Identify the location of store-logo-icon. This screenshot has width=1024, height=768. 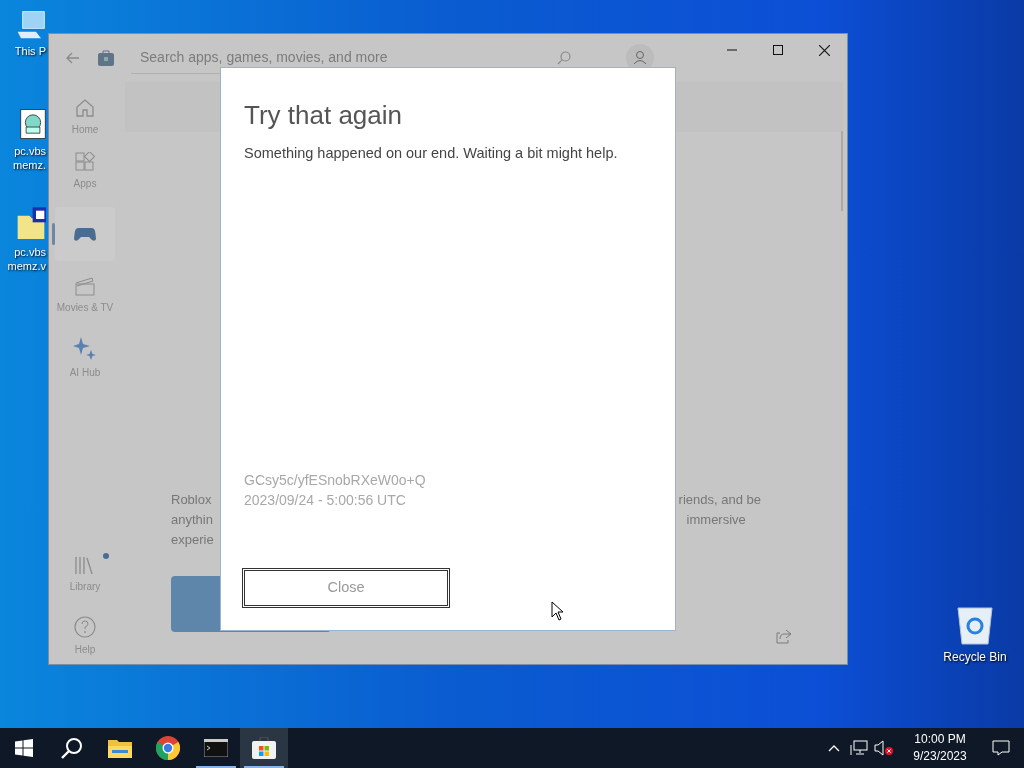
(106, 58).